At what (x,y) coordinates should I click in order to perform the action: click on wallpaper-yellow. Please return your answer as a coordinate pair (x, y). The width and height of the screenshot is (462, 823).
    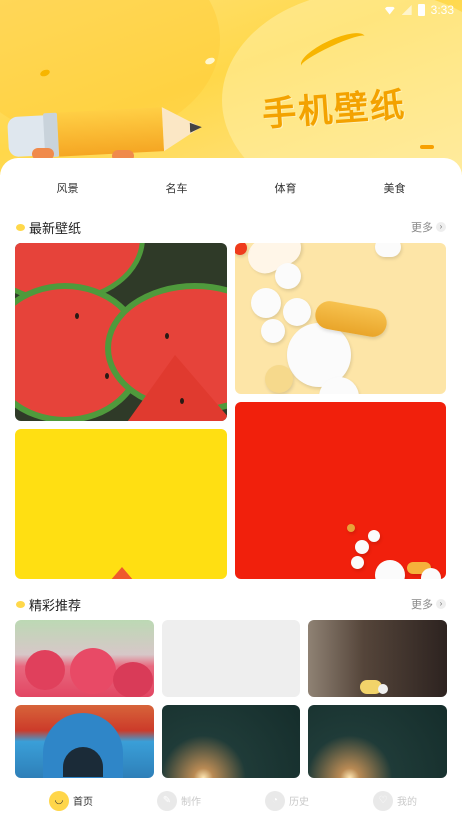
    Looking at the image, I should click on (121, 504).